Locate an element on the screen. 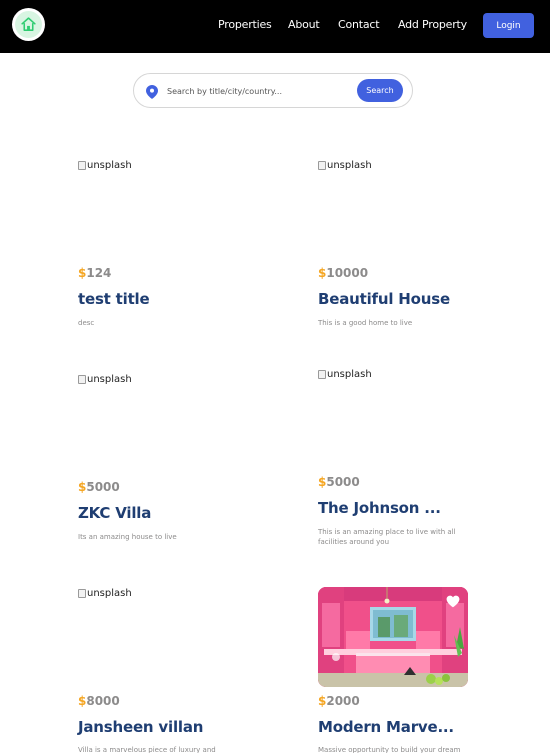 The width and height of the screenshot is (550, 753). nav-link-about: About is located at coordinates (304, 24).